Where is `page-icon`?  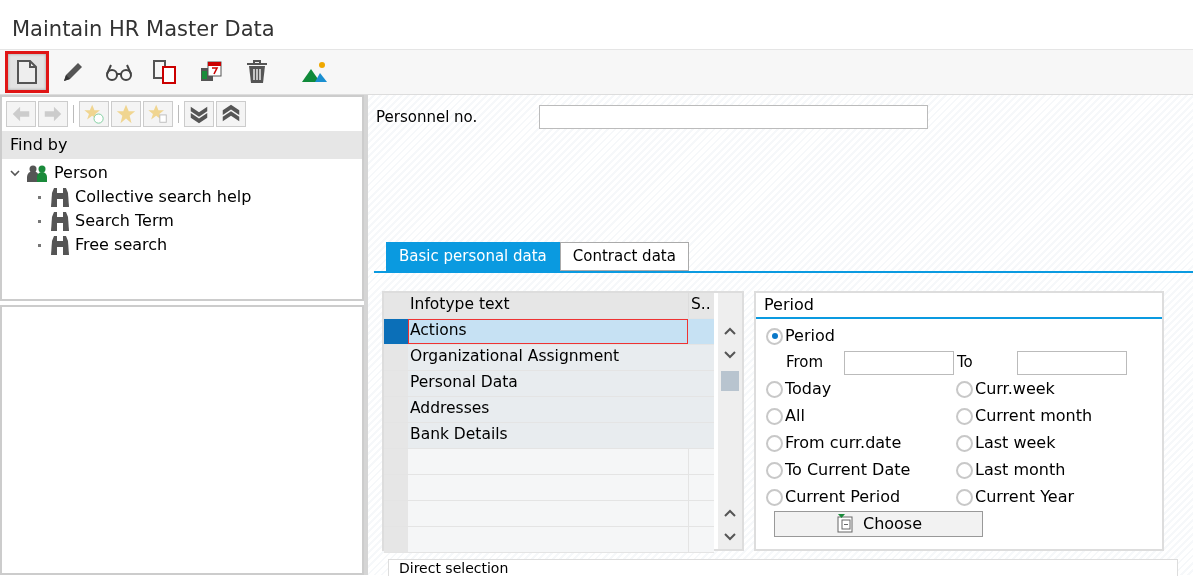
page-icon is located at coordinates (27, 72).